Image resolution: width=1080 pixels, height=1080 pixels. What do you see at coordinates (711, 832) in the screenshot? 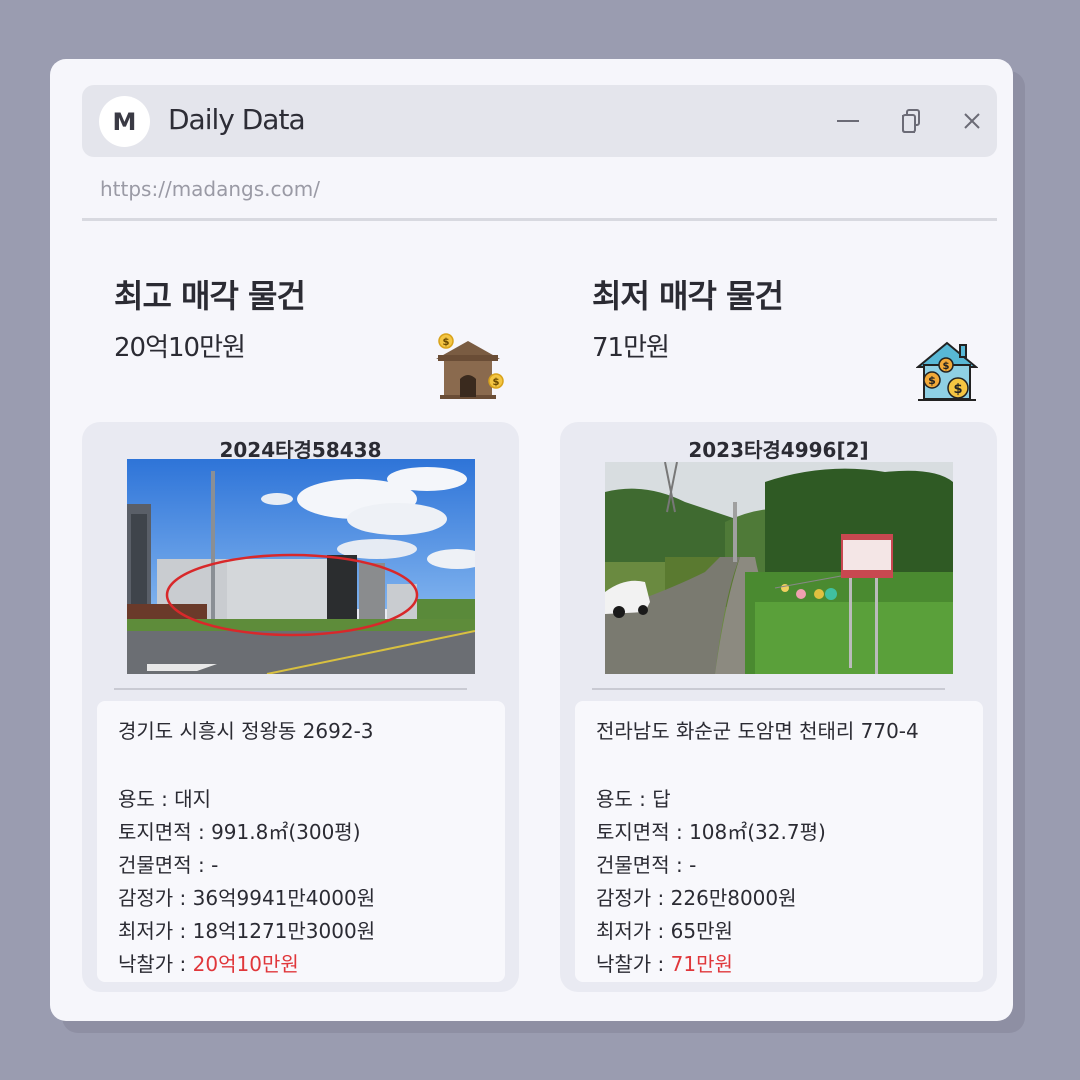
I see `spec-land-area: 토지면적 : 108㎡(32.7평)` at bounding box center [711, 832].